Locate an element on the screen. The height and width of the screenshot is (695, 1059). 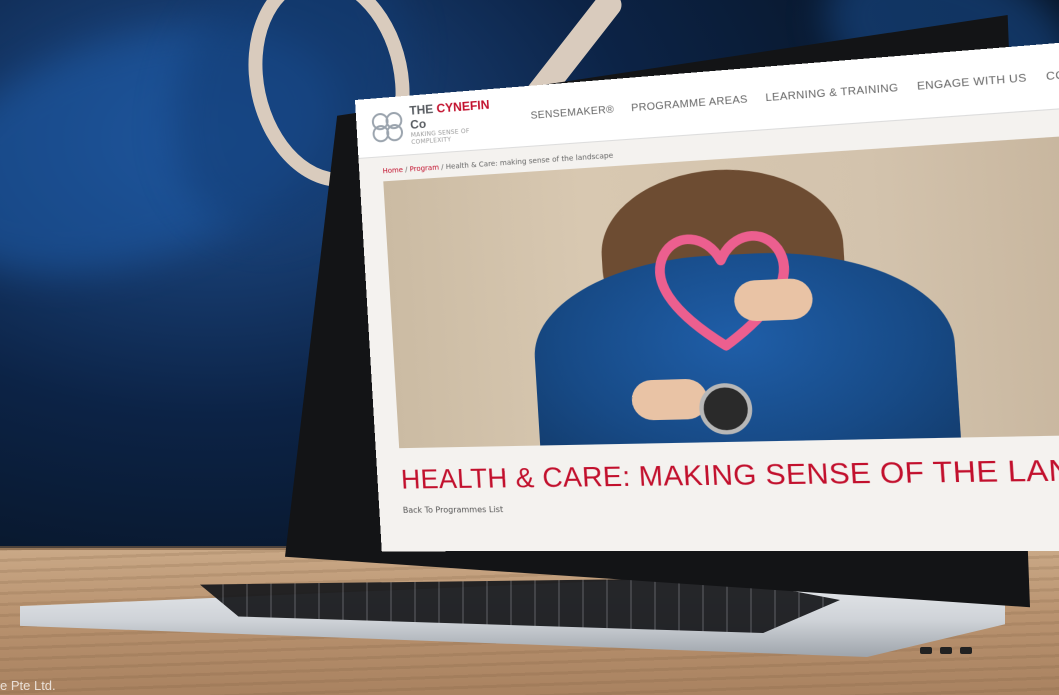
cynefin-circles-logo-icon is located at coordinates (388, 127).